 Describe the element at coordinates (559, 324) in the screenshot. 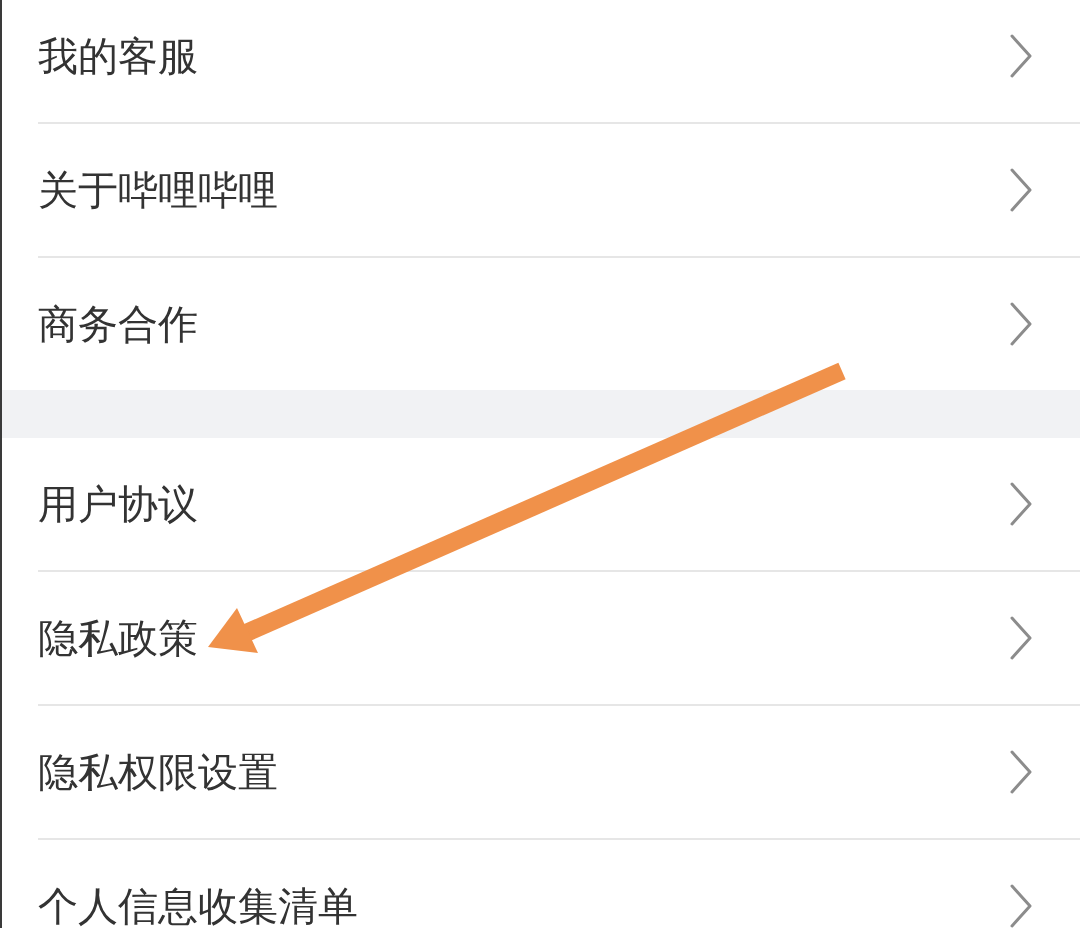

I see `settings-row: 商务合作` at that location.